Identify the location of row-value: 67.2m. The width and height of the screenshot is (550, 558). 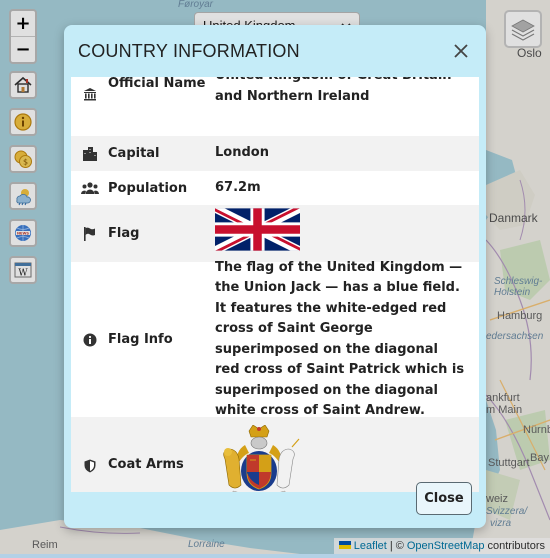
(238, 187).